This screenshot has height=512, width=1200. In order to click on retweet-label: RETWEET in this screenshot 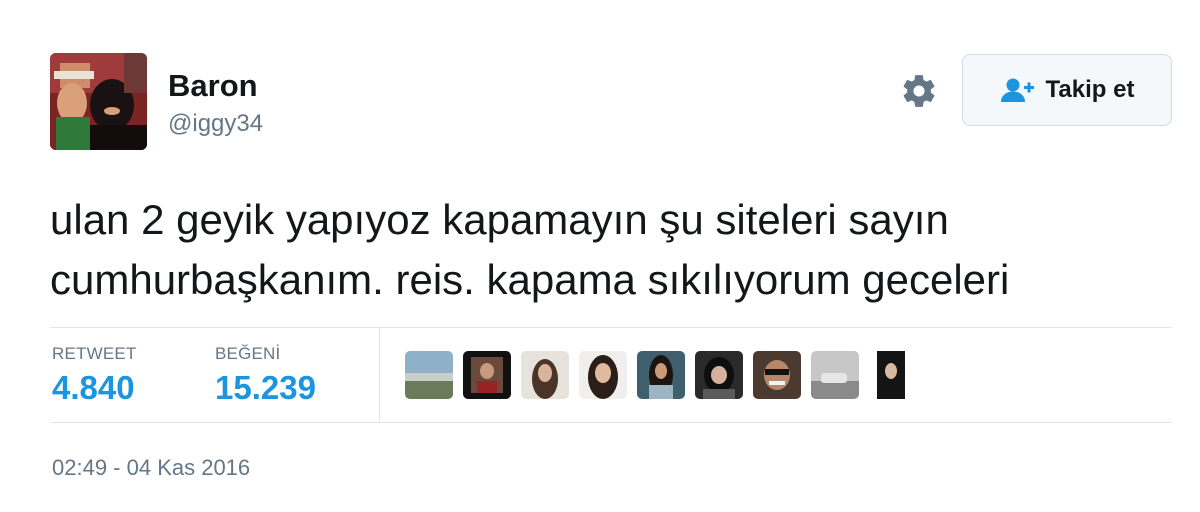, I will do `click(94, 353)`.